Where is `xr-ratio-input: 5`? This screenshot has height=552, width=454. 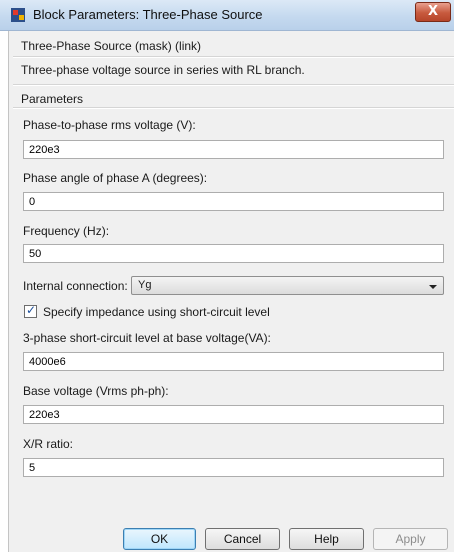
xr-ratio-input: 5 is located at coordinates (233, 467).